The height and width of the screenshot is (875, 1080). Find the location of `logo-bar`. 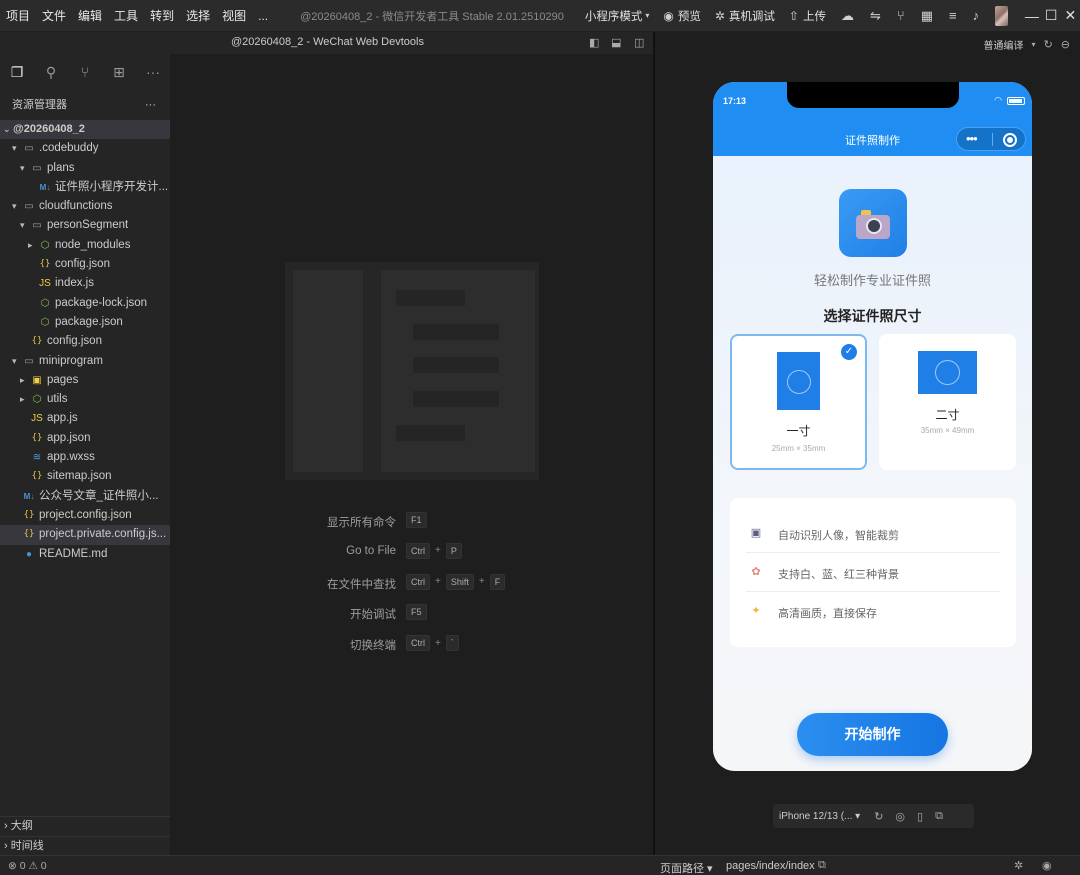

logo-bar is located at coordinates (456, 332).